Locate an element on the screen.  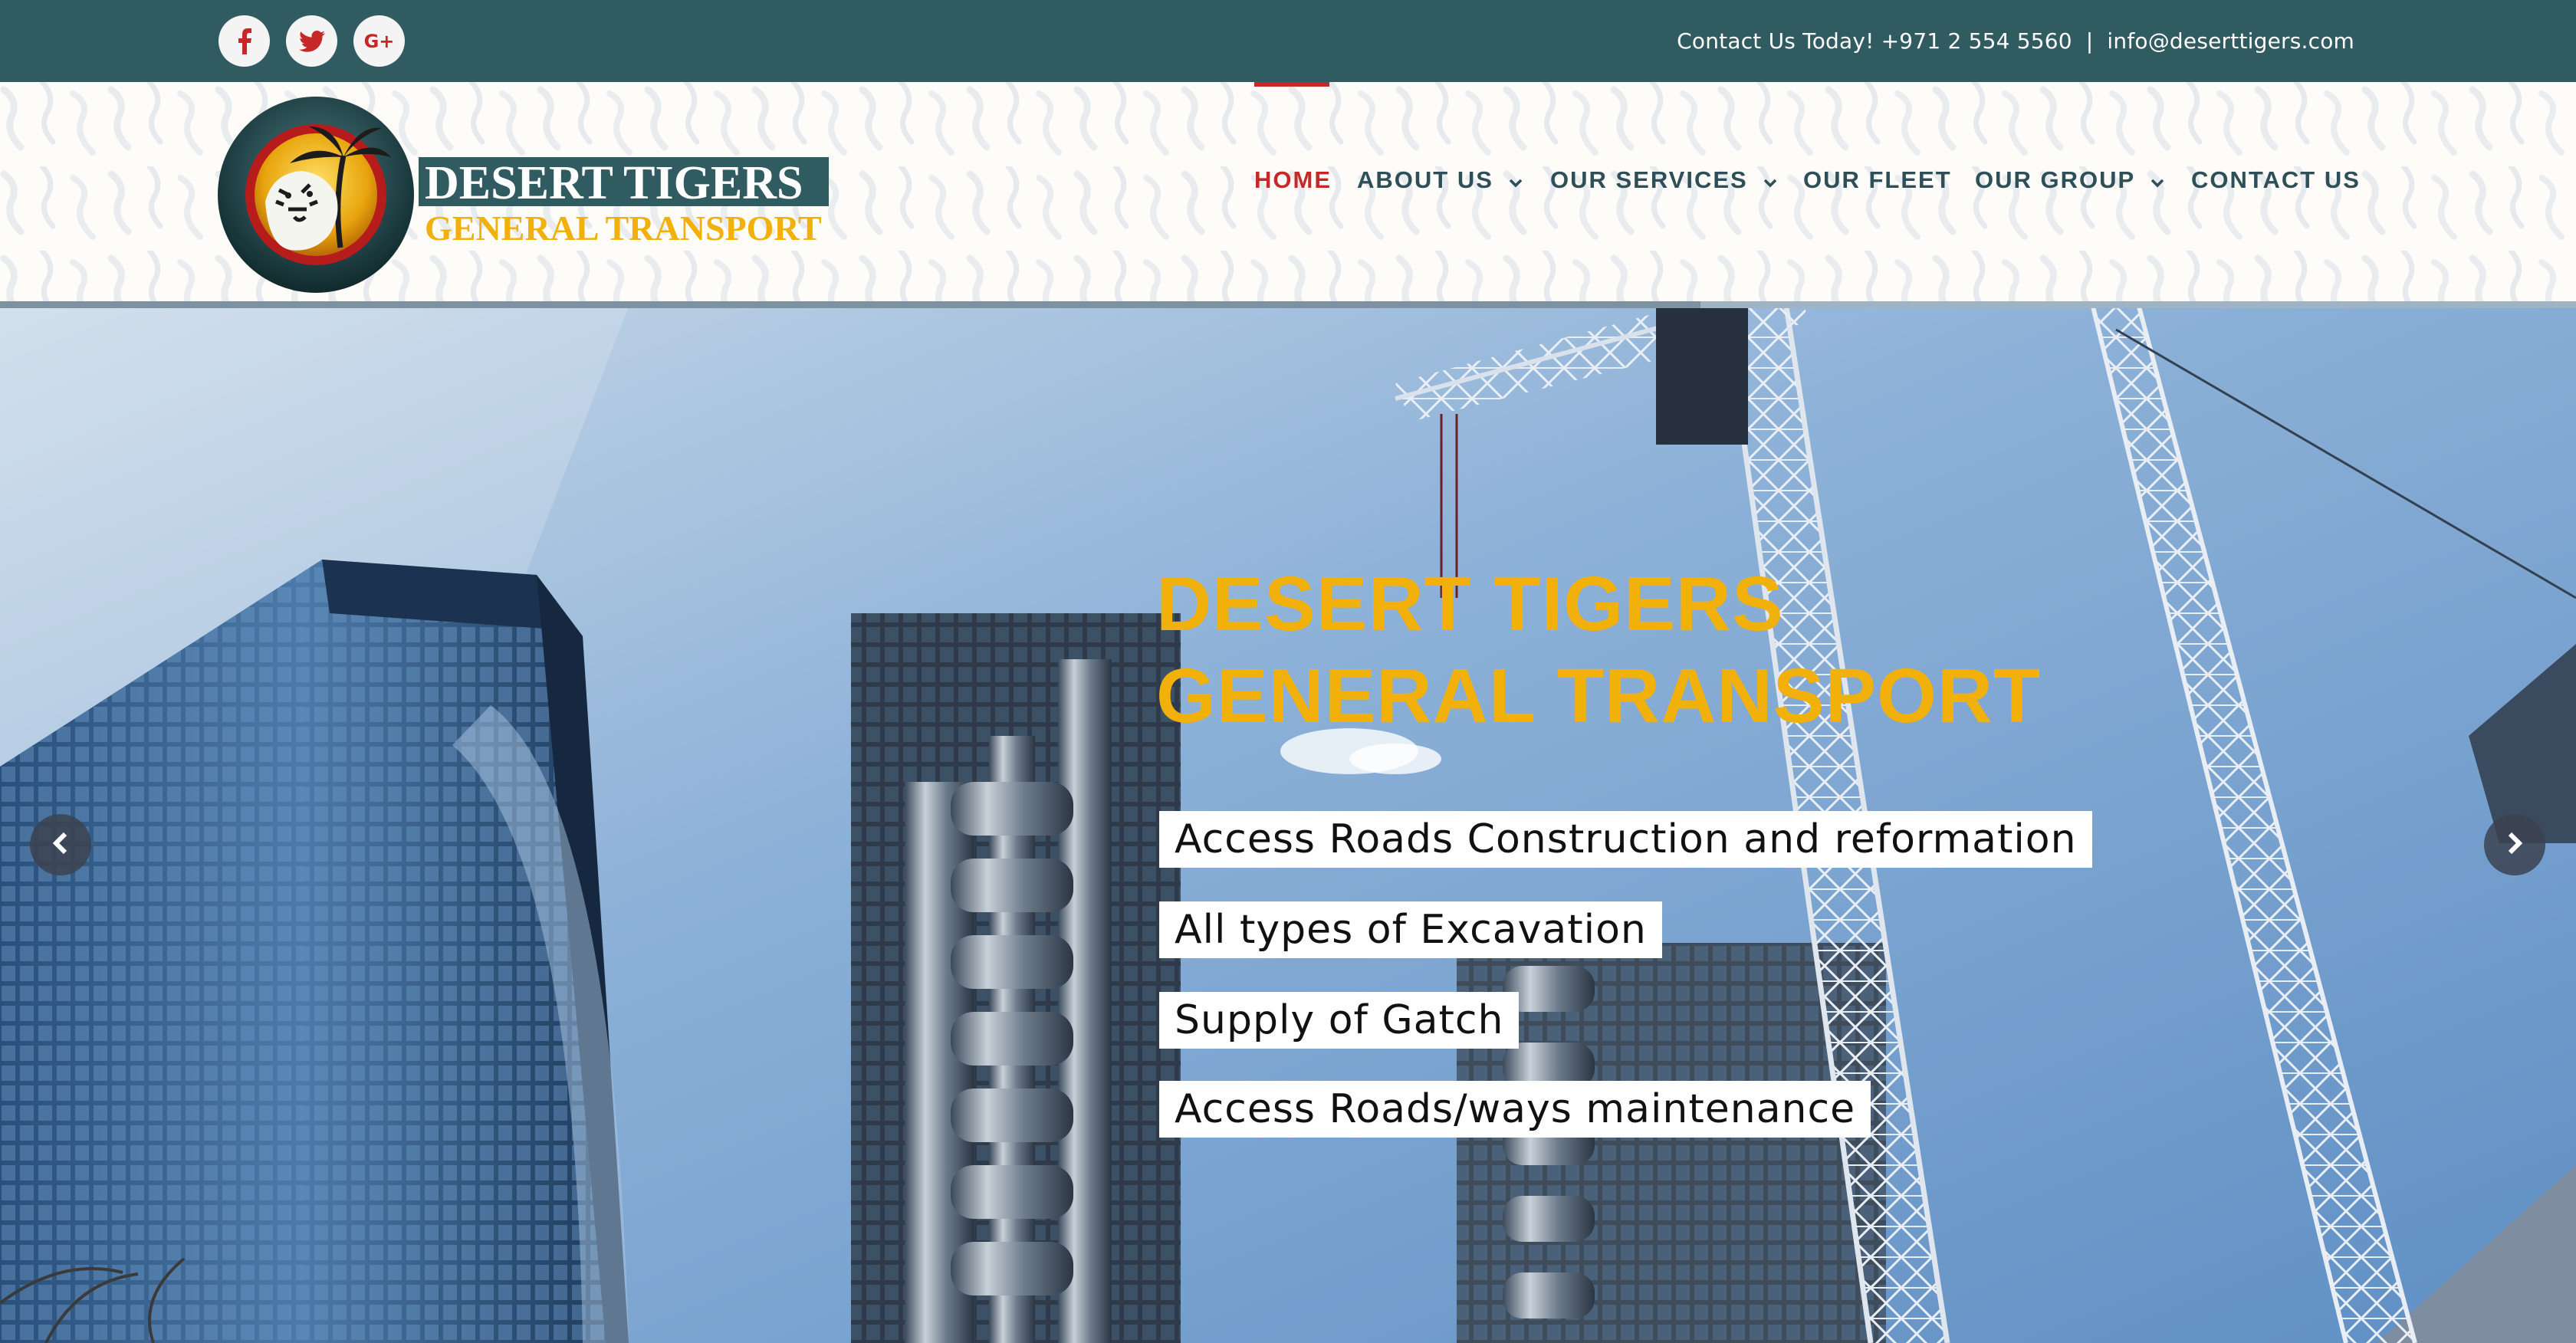
google-plus-glyph: G+ is located at coordinates (379, 41).